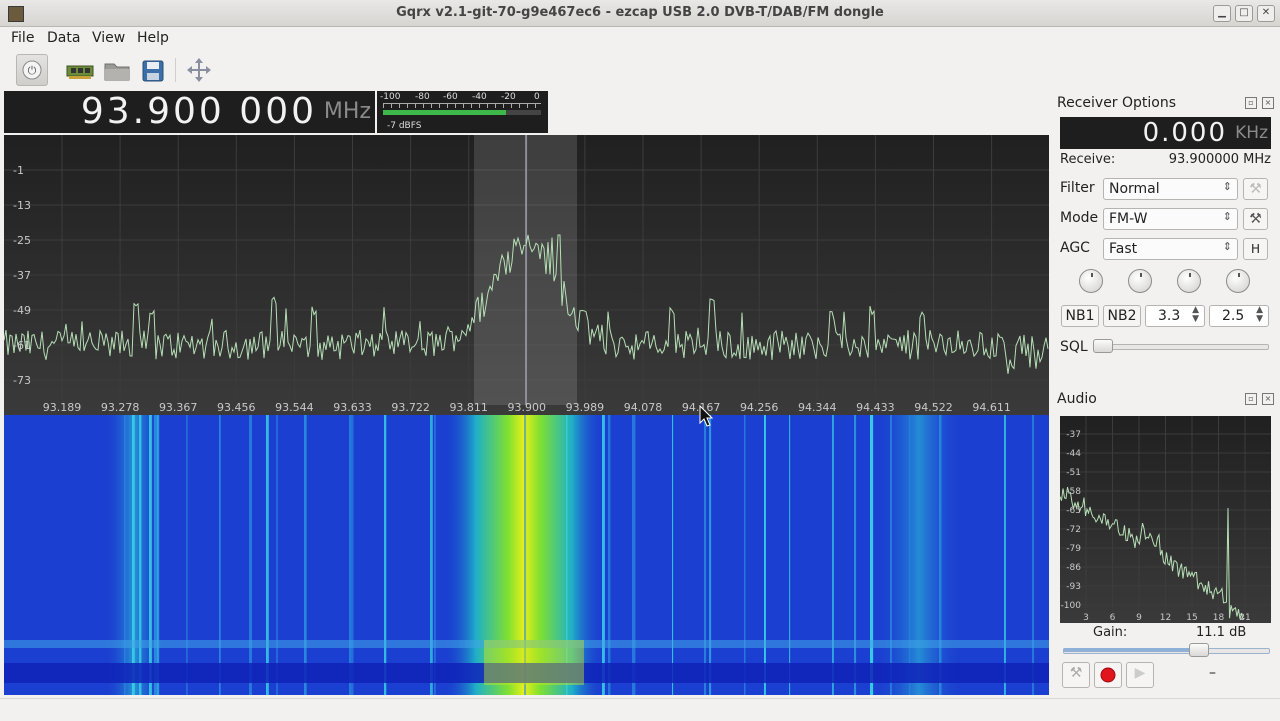  What do you see at coordinates (404, 126) in the screenshot?
I see `meter-level-label: -7 dBFS` at bounding box center [404, 126].